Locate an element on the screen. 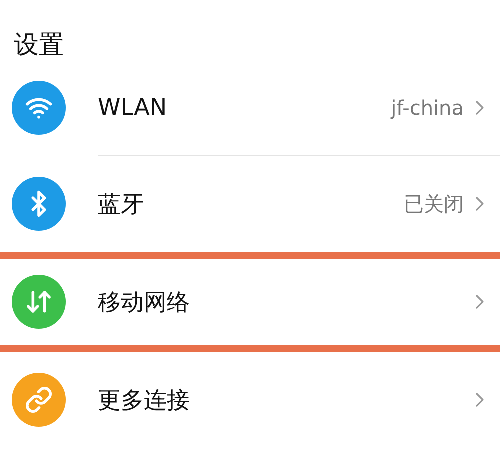 This screenshot has width=500, height=454. setting-value: jf-china is located at coordinates (427, 108).